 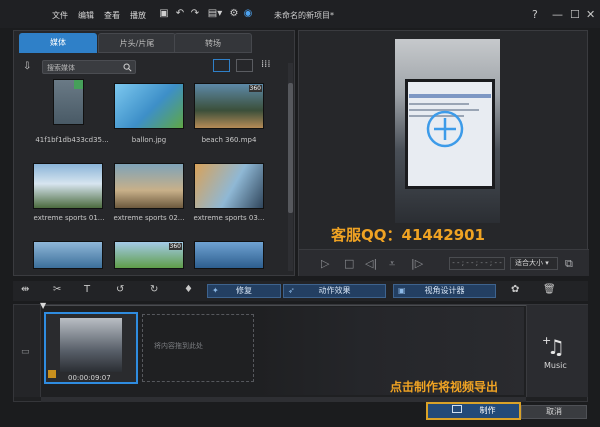 What do you see at coordinates (149, 255) in the screenshot?
I see `media-thumb-8: 360` at bounding box center [149, 255].